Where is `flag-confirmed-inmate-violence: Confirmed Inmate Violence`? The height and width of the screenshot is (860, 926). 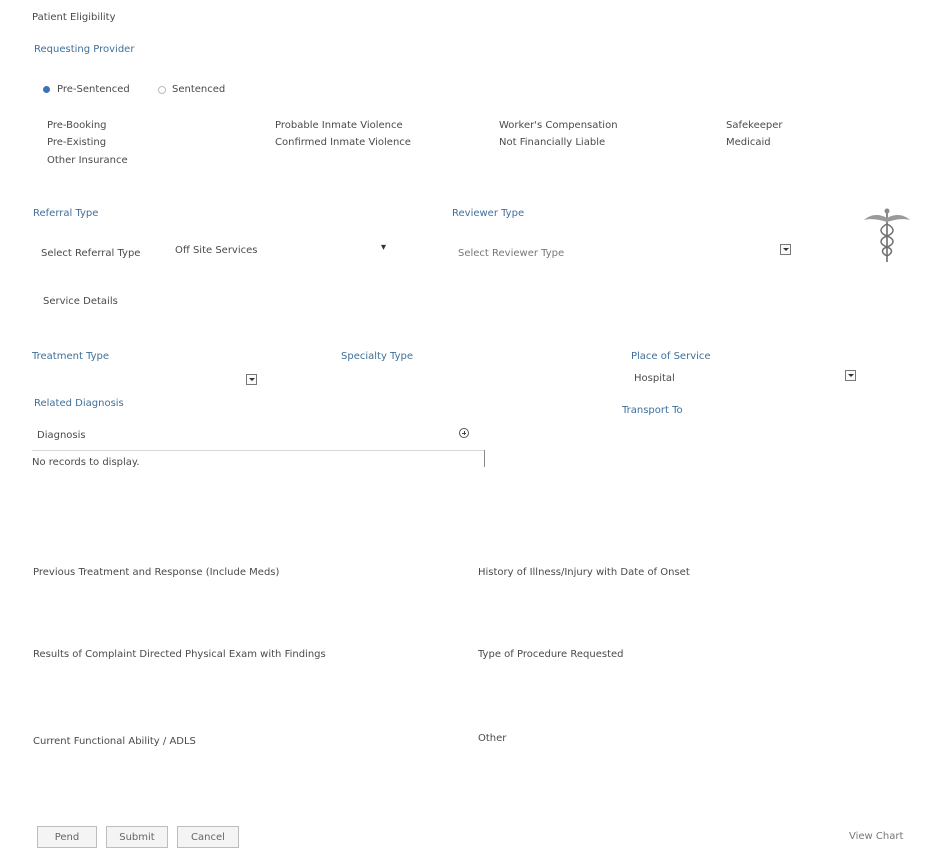
flag-confirmed-inmate-violence: Confirmed Inmate Violence is located at coordinates (343, 142).